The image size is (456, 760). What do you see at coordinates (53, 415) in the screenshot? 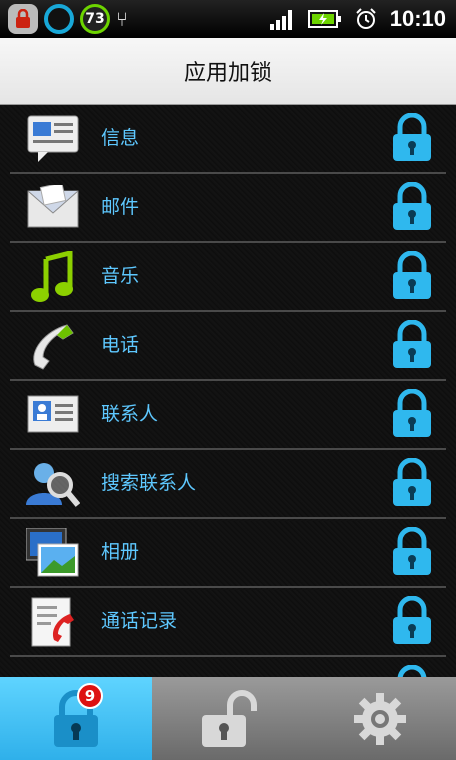
I see `contacts-icon` at bounding box center [53, 415].